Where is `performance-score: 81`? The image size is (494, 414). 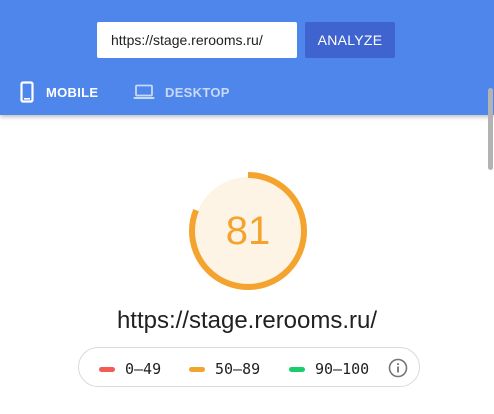 performance-score: 81 is located at coordinates (248, 230).